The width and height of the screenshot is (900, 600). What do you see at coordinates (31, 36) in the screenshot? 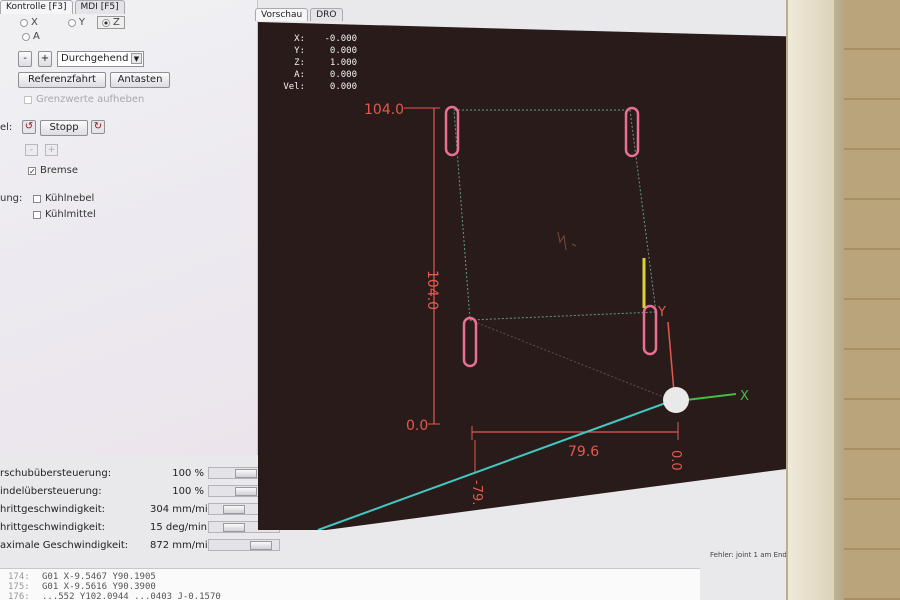
I see `axis-radio-a: A` at bounding box center [31, 36].